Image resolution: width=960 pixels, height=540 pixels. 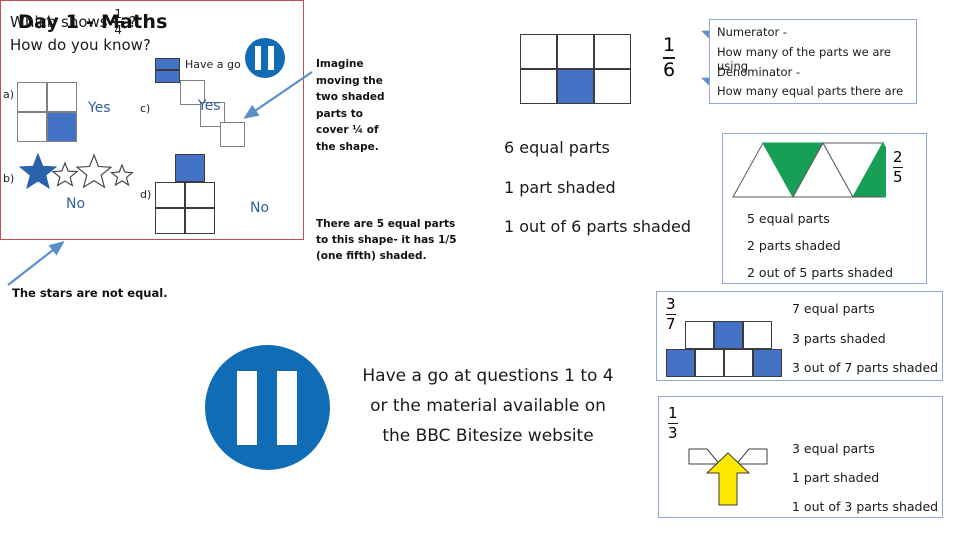 I want to click on note-five-parts-line-2: (one fifth) shaded., so click(x=371, y=256).